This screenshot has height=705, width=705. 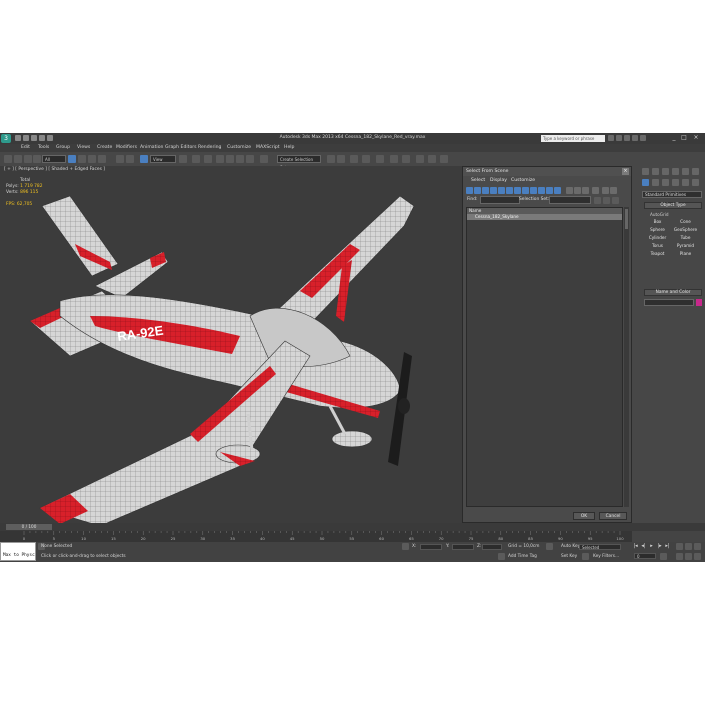 I want to click on object-type-rollout: Object Type, so click(x=673, y=205).